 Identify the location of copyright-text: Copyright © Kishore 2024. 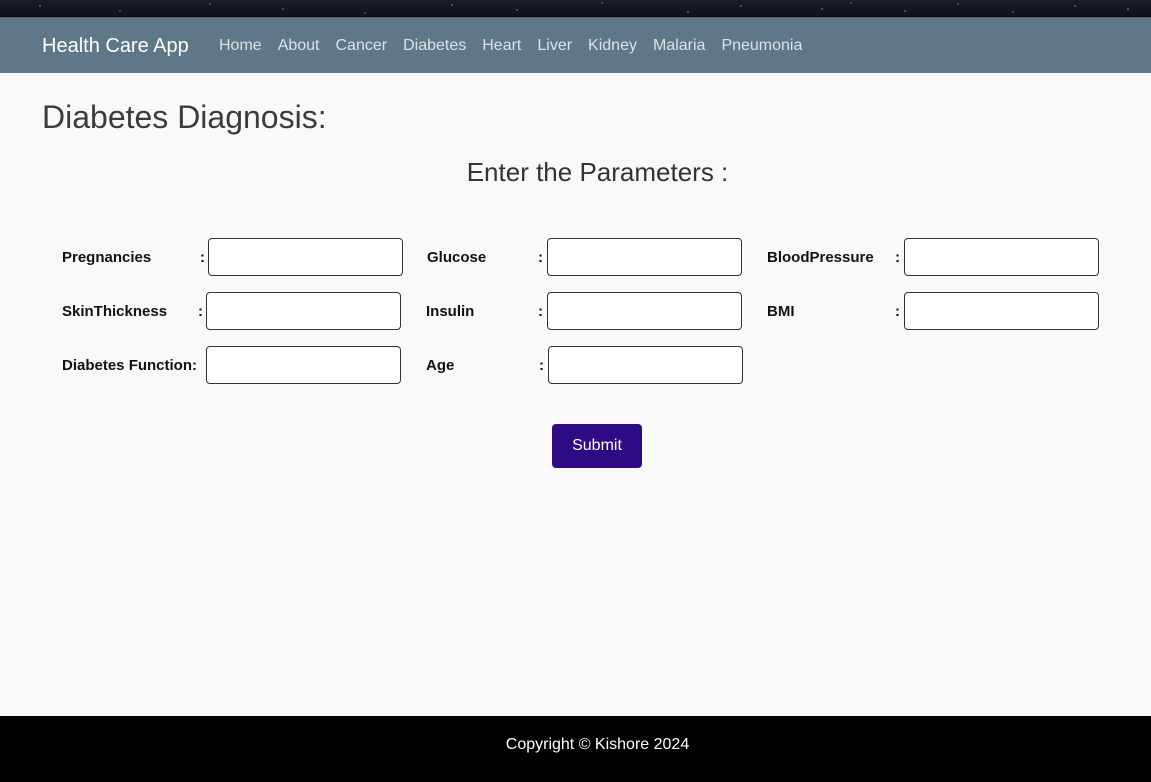
(597, 744).